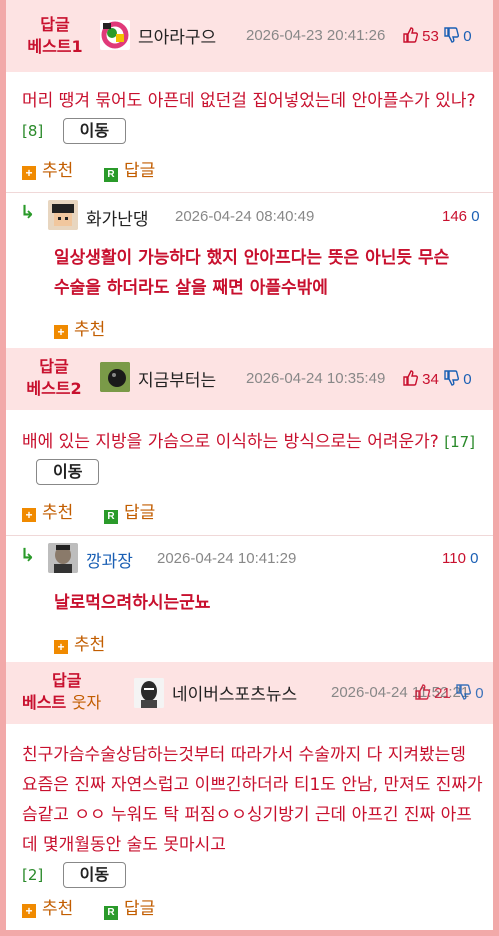 The height and width of the screenshot is (936, 499). I want to click on upvote-count: 21, so click(442, 693).